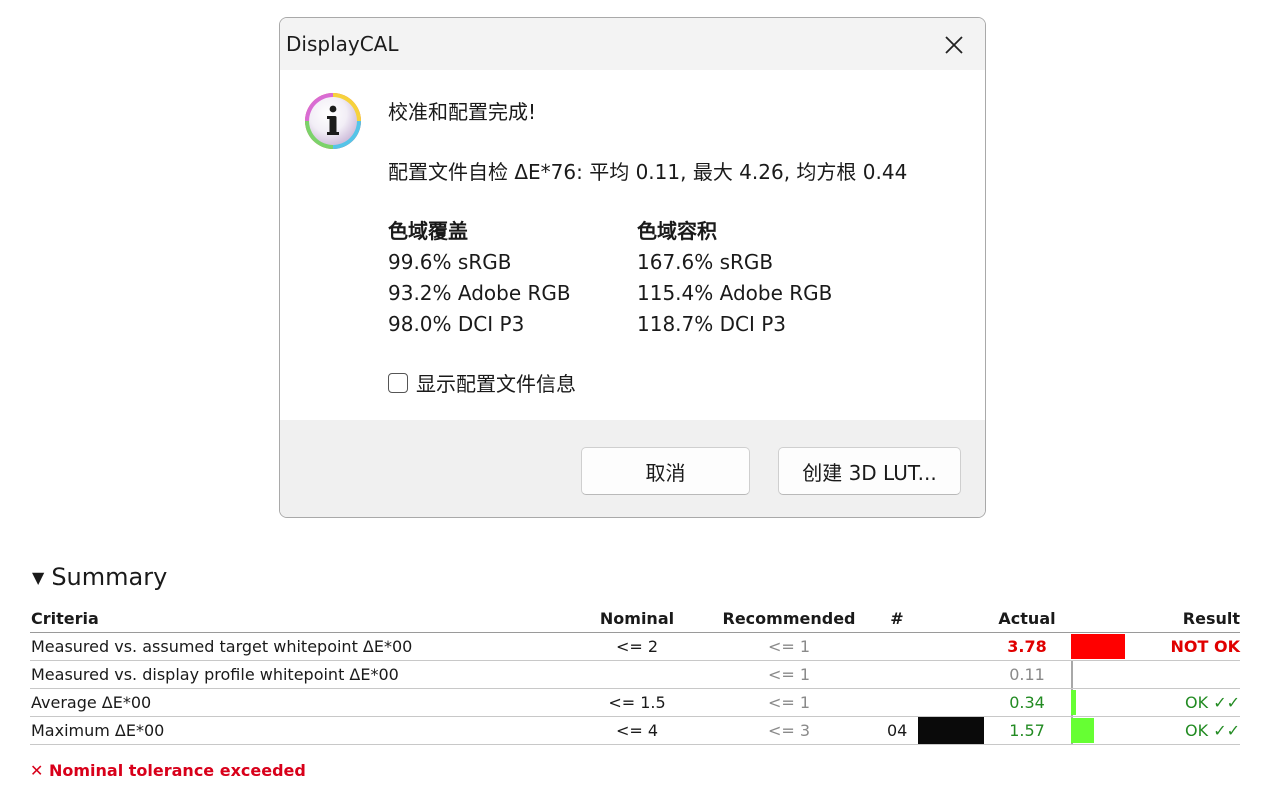 This screenshot has height=787, width=1280. I want to click on actual-cell: 3.78, so click(1027, 646).